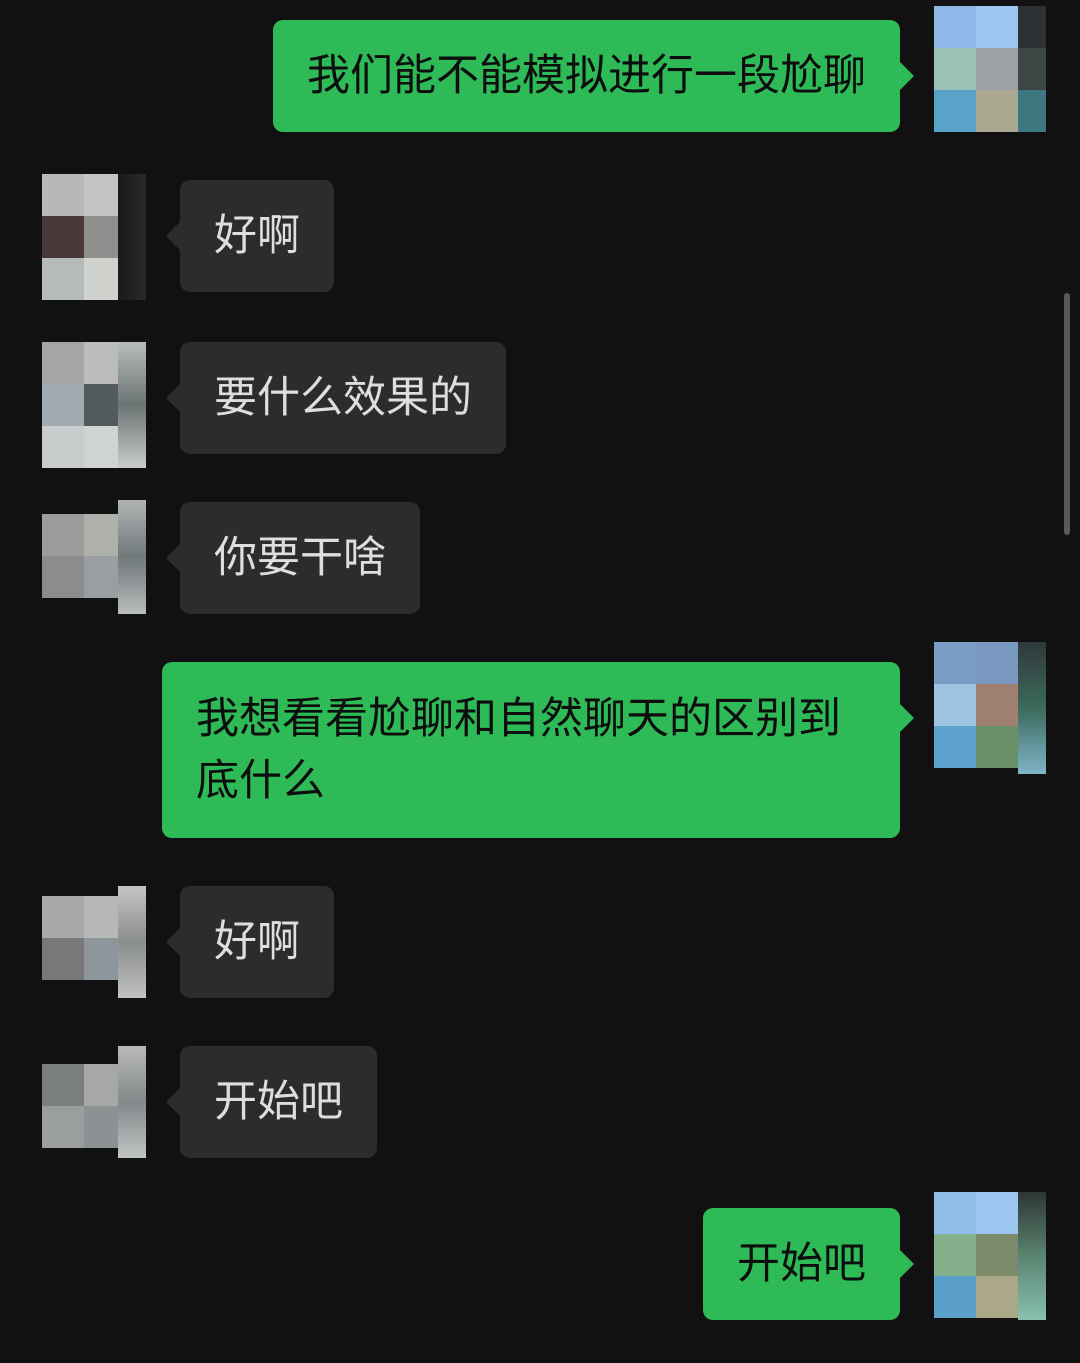 This screenshot has height=1363, width=1080. Describe the element at coordinates (343, 398) in the screenshot. I see `message-text: 要什么效果的` at that location.